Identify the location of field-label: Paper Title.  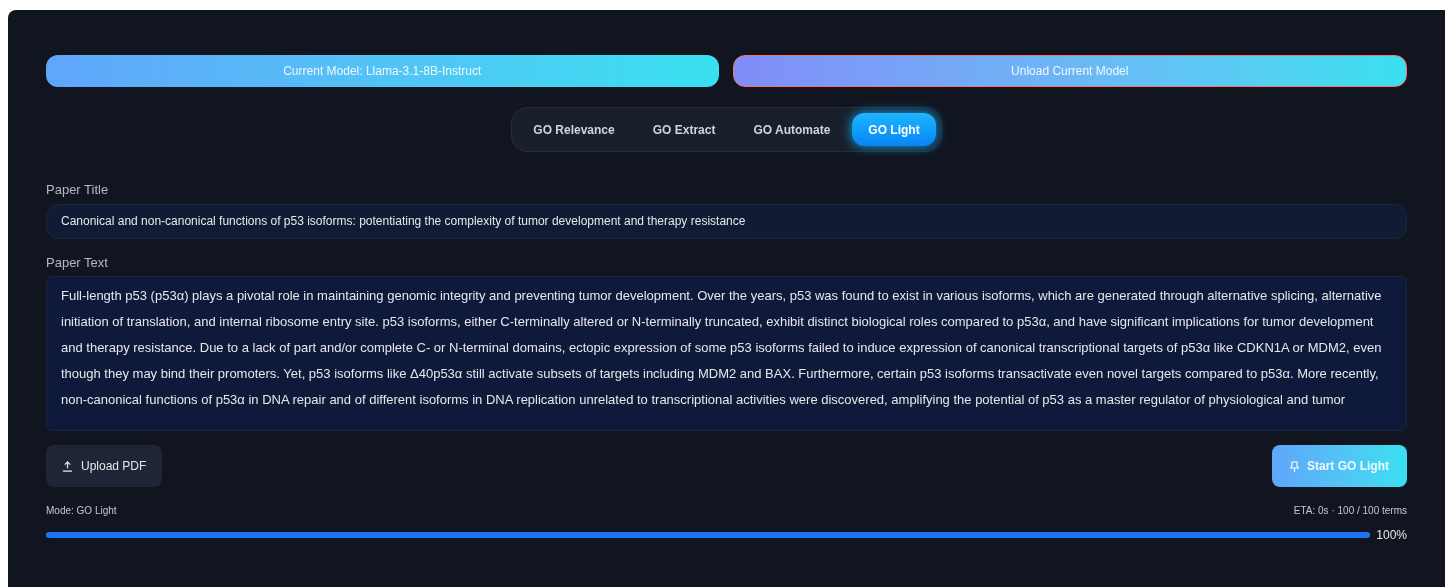
(78, 190).